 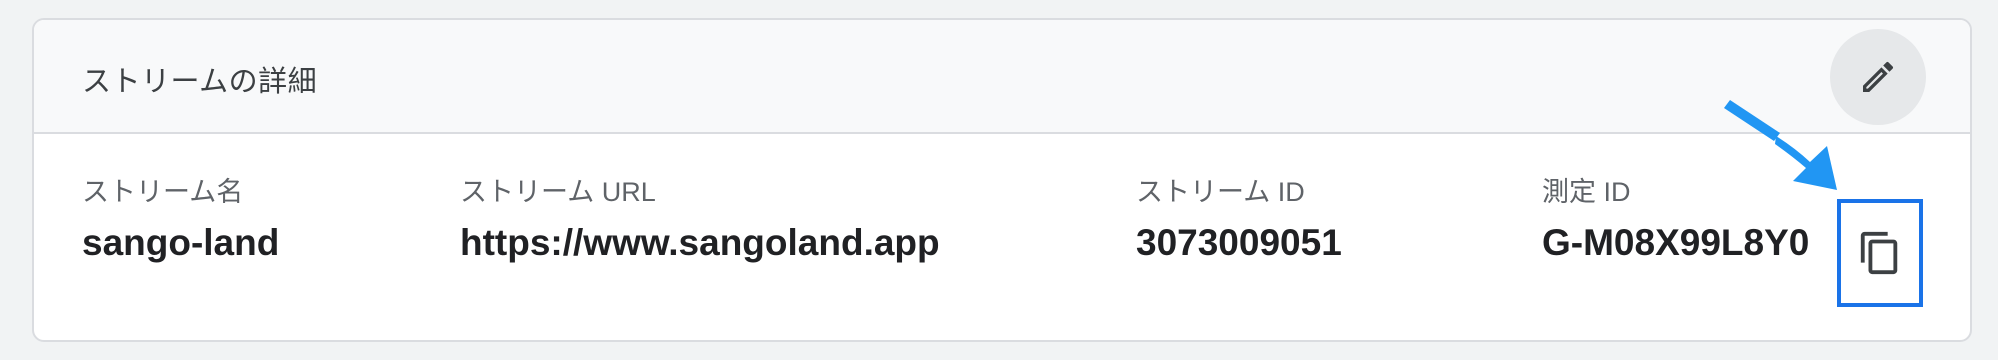 What do you see at coordinates (700, 242) in the screenshot?
I see `stream-url-value: https://www.sangoland.app` at bounding box center [700, 242].